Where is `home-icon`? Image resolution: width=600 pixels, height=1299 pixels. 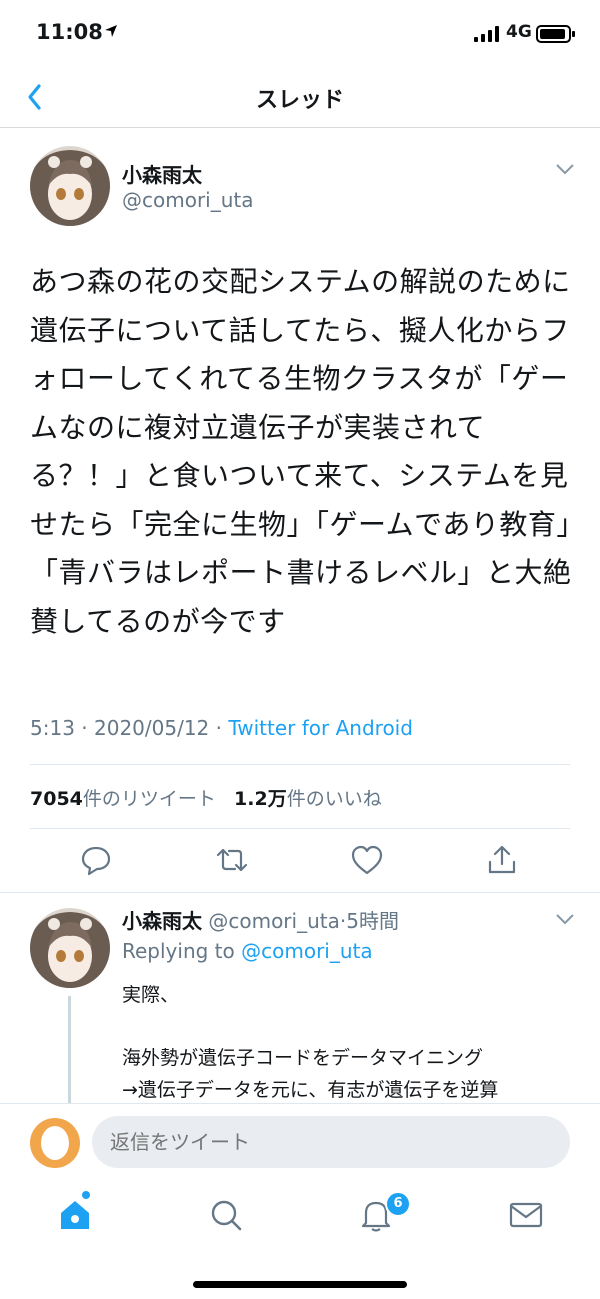 home-icon is located at coordinates (75, 1215).